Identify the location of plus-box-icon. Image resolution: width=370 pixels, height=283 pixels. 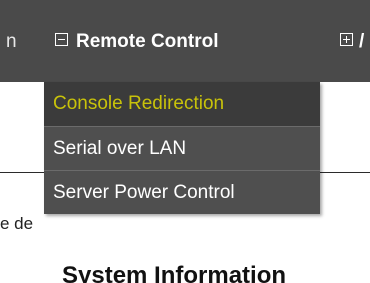
(346, 40).